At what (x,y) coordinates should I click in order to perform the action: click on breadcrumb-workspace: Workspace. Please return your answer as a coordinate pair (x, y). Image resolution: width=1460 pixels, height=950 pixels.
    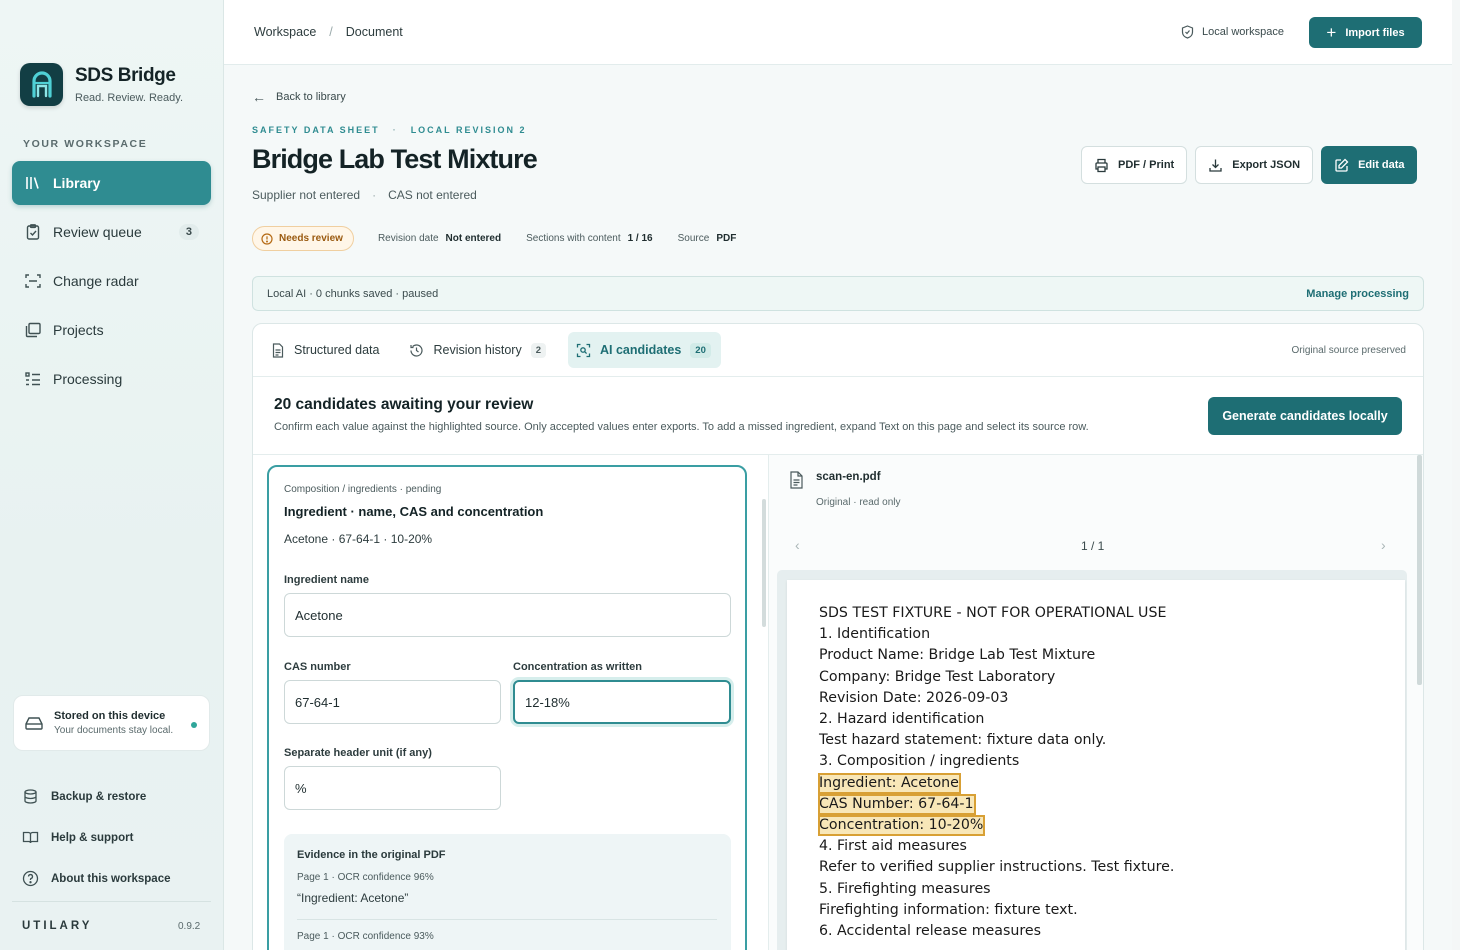
    Looking at the image, I should click on (285, 32).